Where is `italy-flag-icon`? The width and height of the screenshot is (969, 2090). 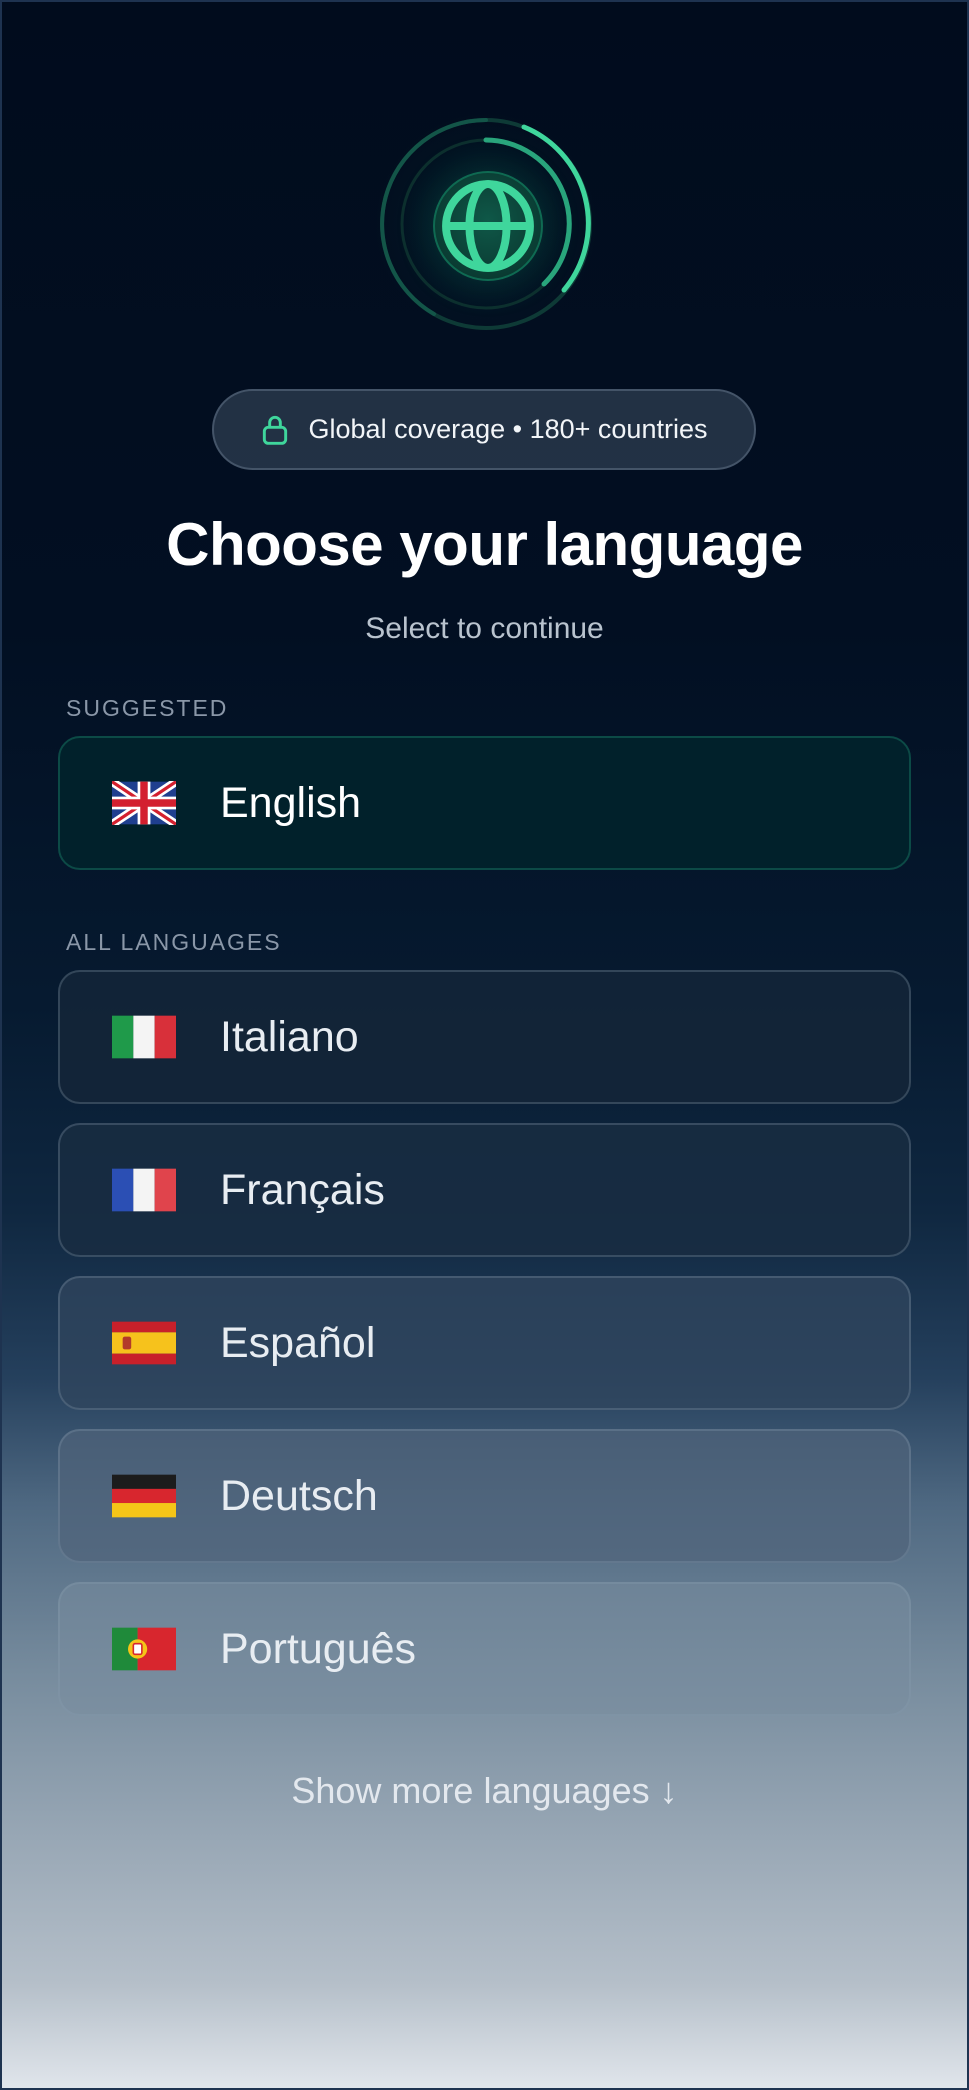
italy-flag-icon is located at coordinates (144, 1037).